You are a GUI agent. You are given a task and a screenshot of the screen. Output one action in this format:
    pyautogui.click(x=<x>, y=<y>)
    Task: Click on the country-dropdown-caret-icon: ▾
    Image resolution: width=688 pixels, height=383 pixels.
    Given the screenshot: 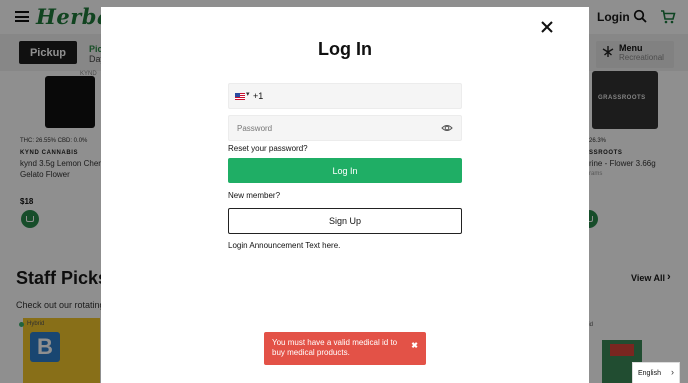 What is the action you would take?
    pyautogui.click(x=248, y=94)
    